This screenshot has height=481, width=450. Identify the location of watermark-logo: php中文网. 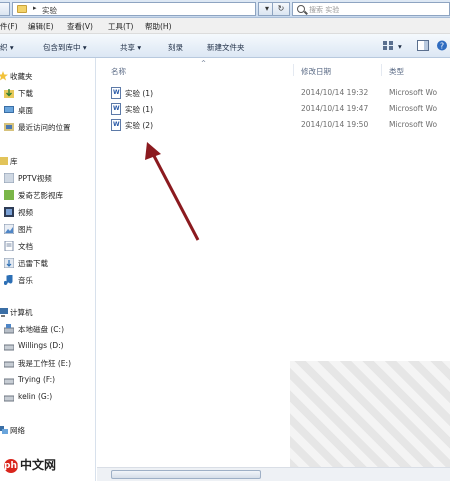
(30, 465).